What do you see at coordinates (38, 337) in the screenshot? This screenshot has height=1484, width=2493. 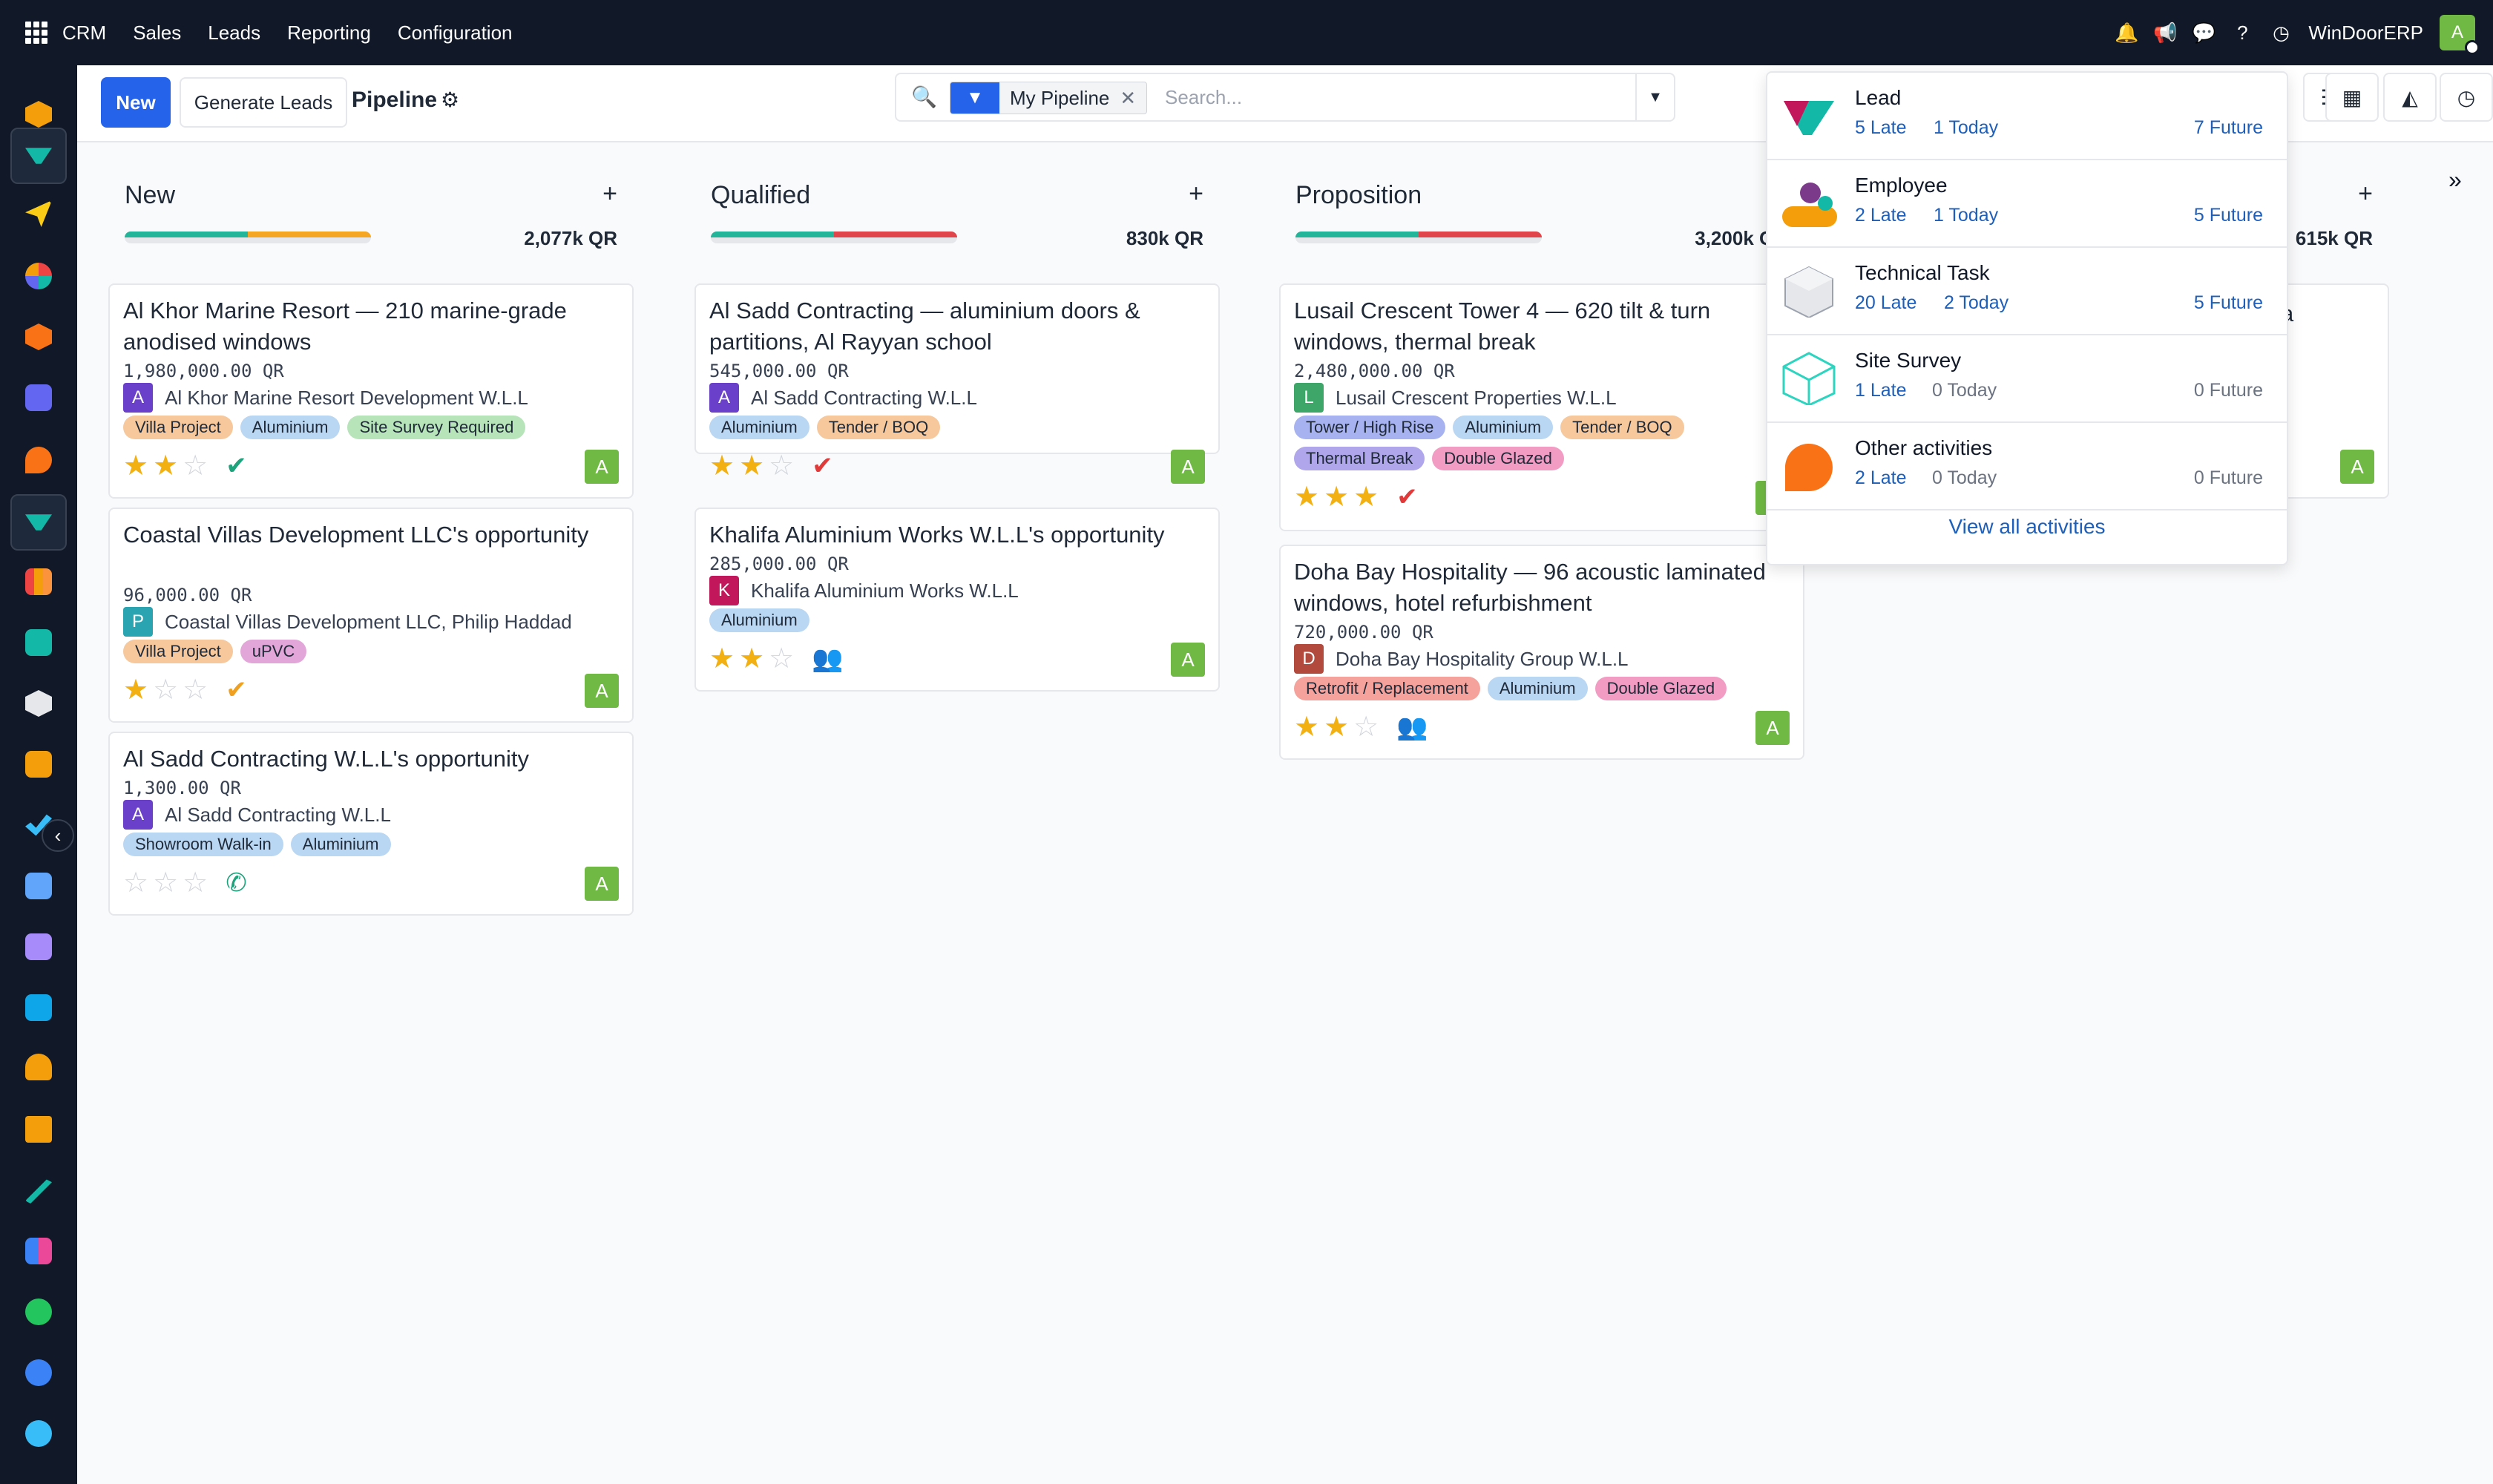 I see `sidebar-app-hexagon-icon` at bounding box center [38, 337].